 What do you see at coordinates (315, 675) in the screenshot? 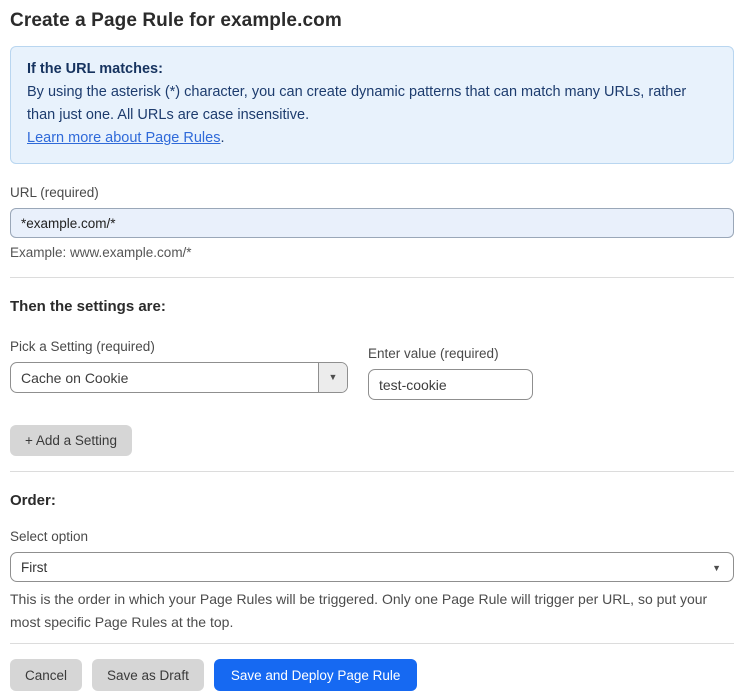
I see `save-and-deploy-button: Save and Deploy Page Rule` at bounding box center [315, 675].